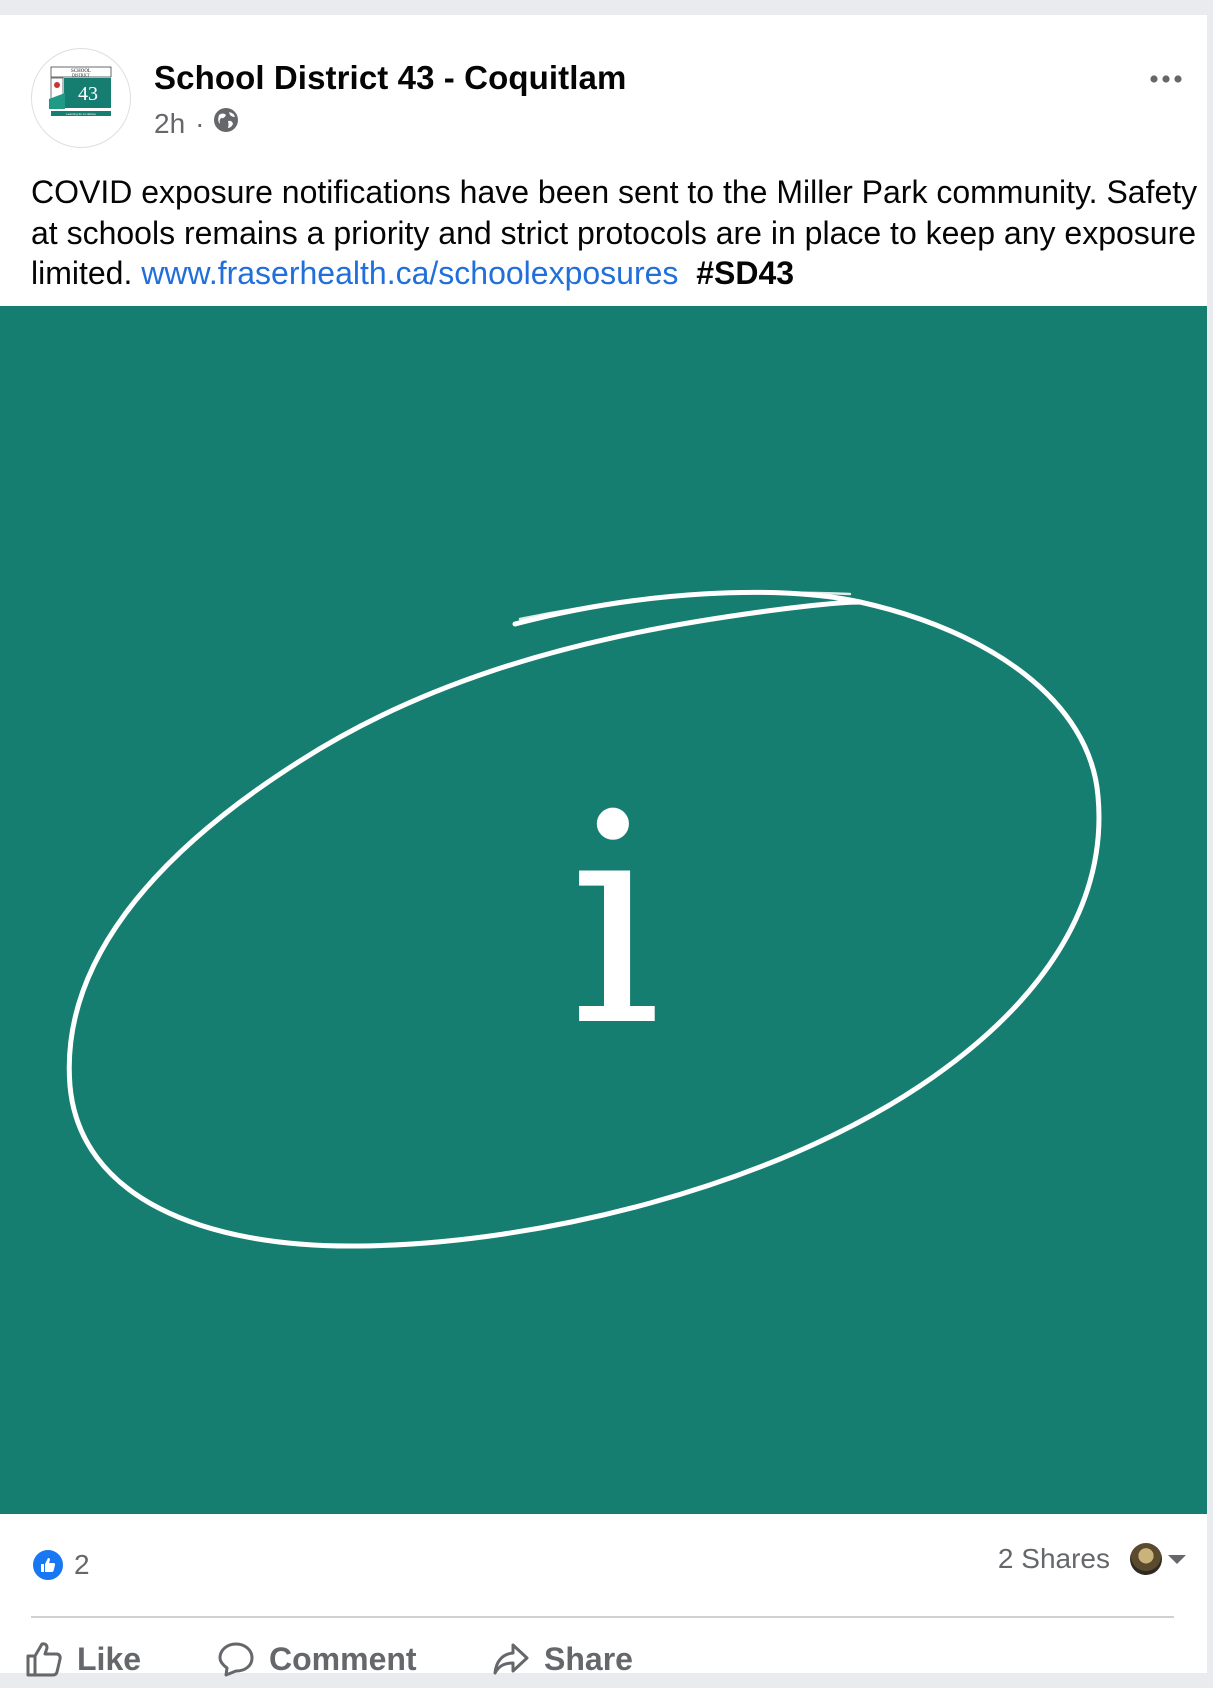 The width and height of the screenshot is (1213, 1688). I want to click on logo-tagline: Learning for a Lifetime, so click(81, 114).